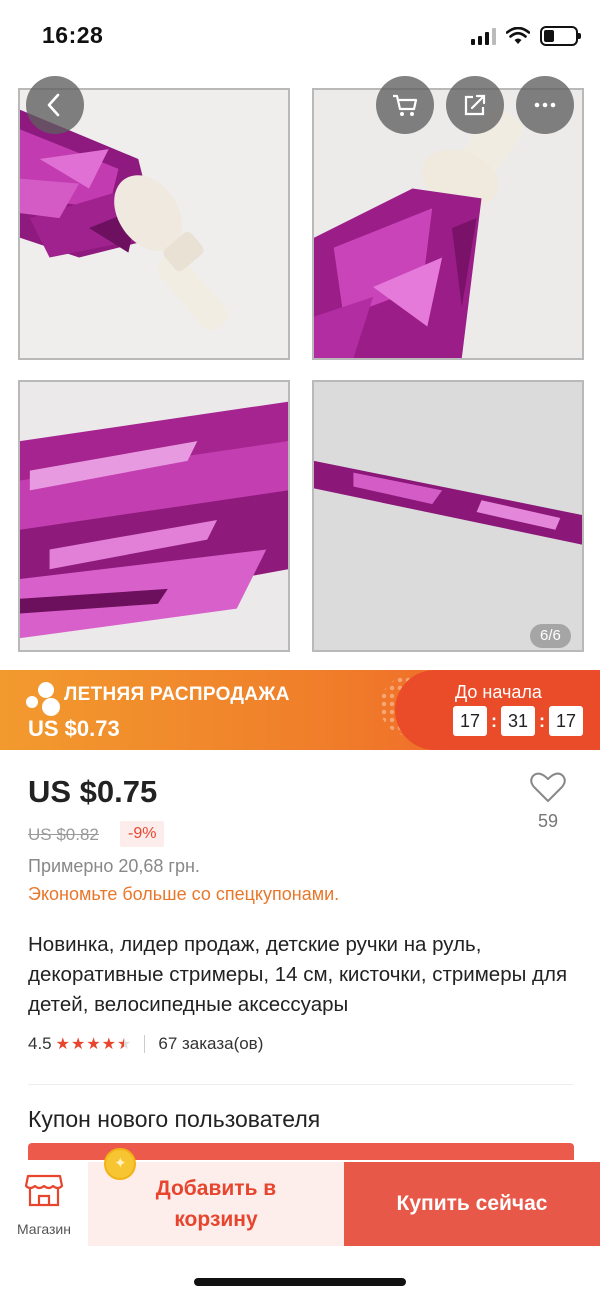 The width and height of the screenshot is (600, 1298). I want to click on gallery-pager: 6/6, so click(550, 636).